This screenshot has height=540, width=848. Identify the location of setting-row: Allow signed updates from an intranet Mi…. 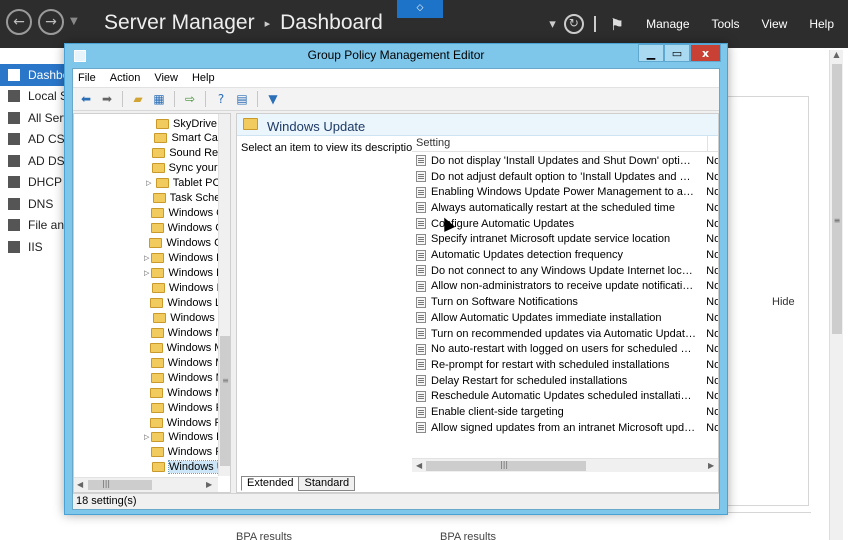
(565, 428).